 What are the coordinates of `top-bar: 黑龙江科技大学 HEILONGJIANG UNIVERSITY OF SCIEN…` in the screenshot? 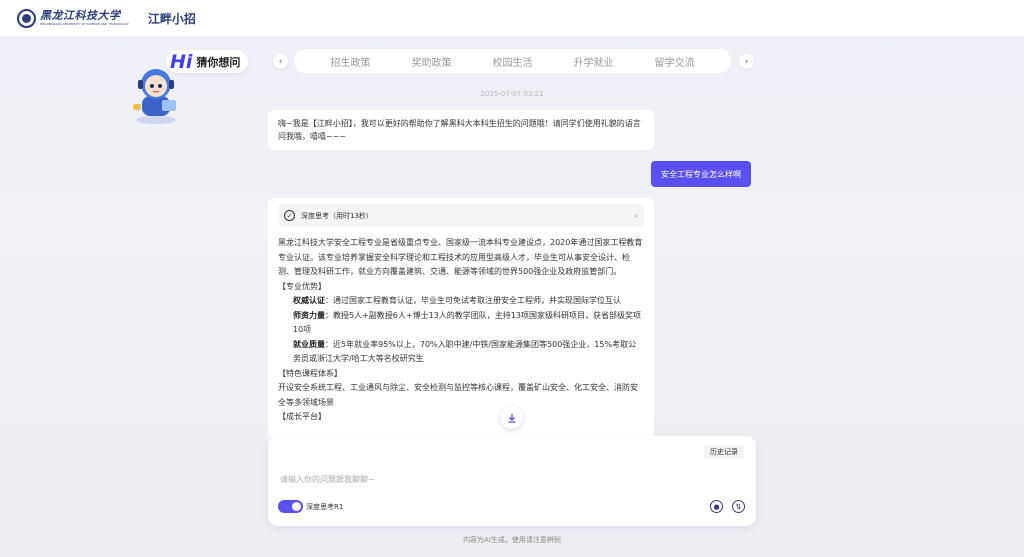 It's located at (512, 18).